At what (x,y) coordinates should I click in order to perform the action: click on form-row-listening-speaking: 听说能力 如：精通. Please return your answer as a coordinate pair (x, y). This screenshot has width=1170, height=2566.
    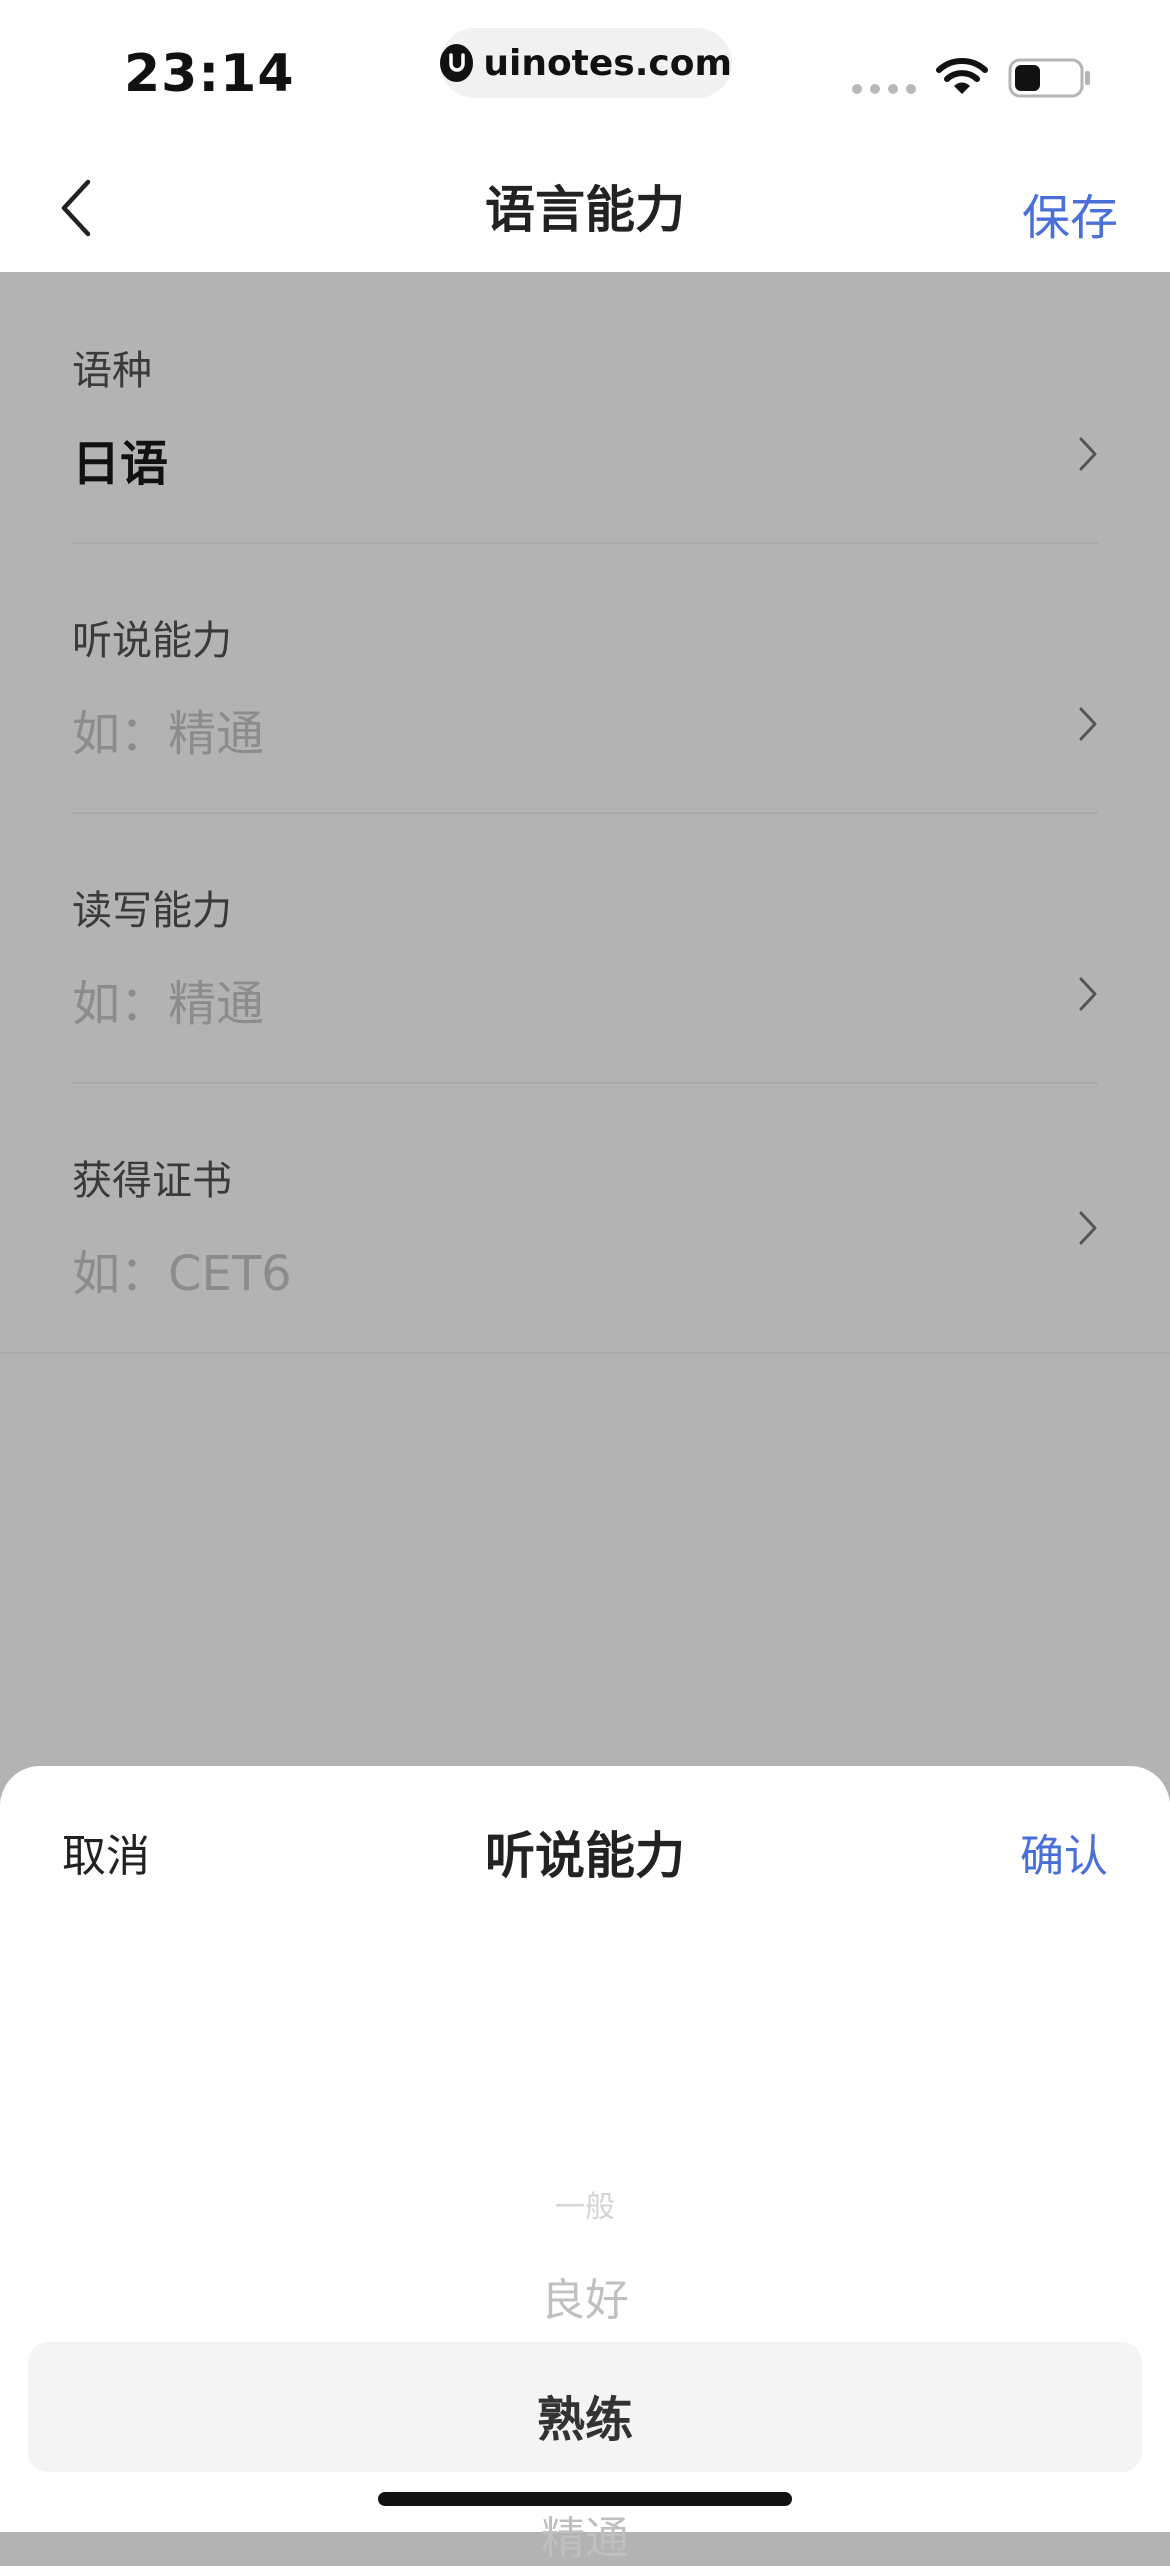
    Looking at the image, I should click on (585, 678).